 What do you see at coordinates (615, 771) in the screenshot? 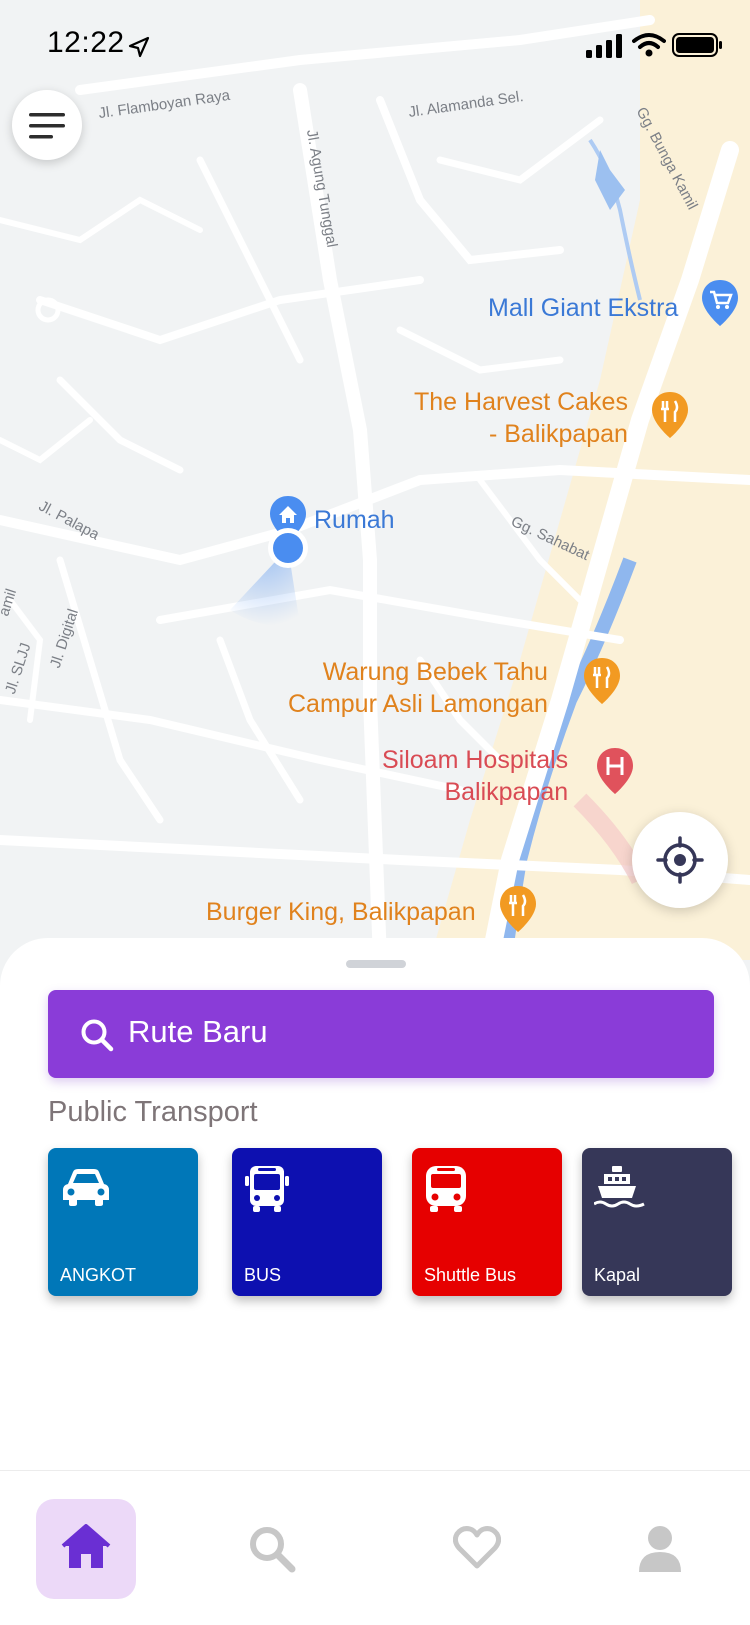
I see `hospital-pin-icon` at bounding box center [615, 771].